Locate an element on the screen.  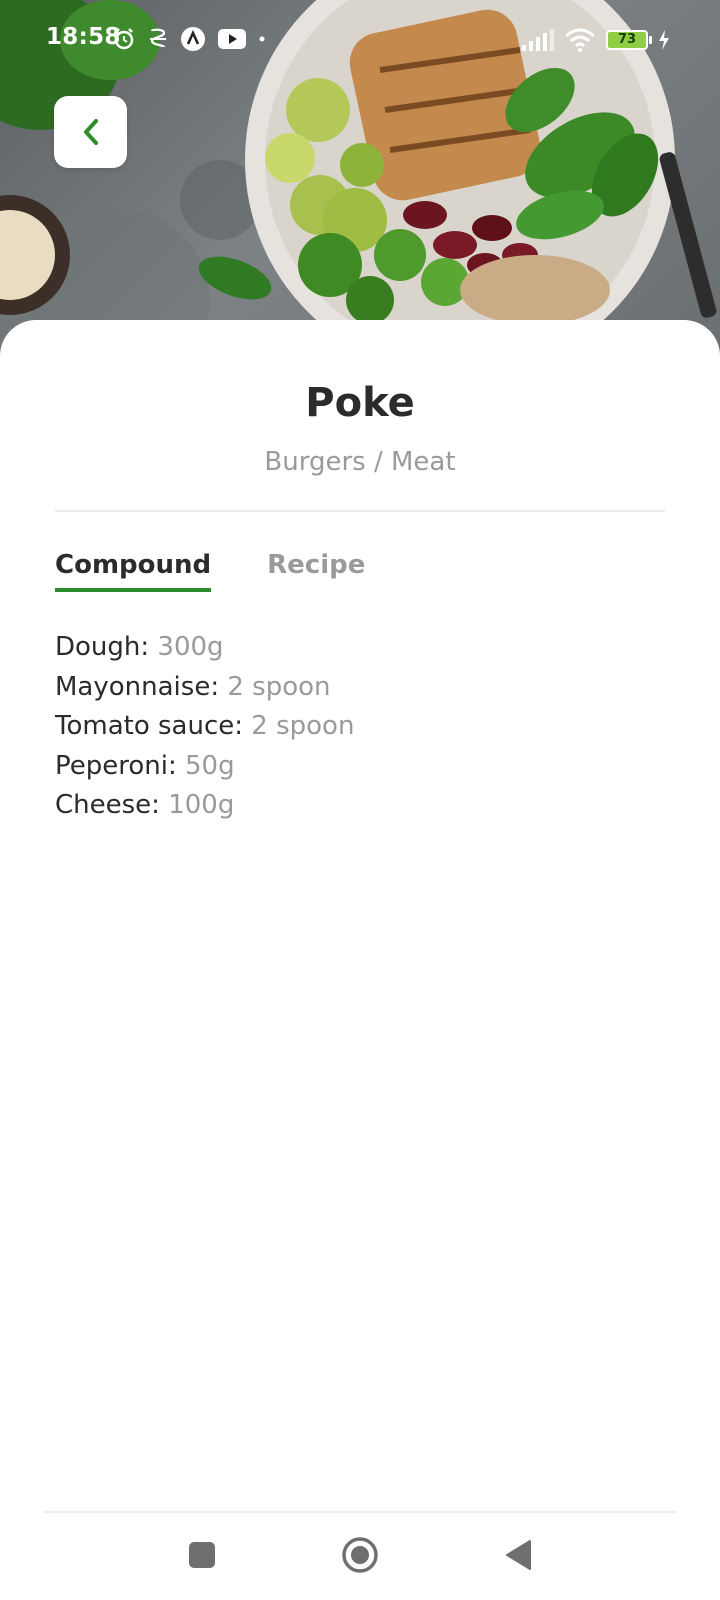
recents-button is located at coordinates (202, 1555).